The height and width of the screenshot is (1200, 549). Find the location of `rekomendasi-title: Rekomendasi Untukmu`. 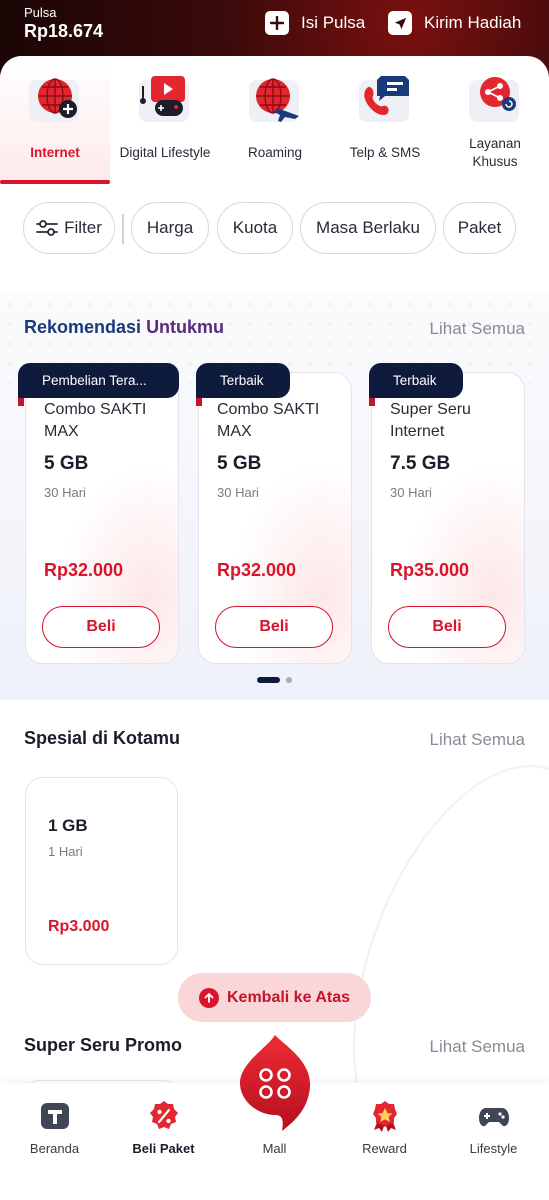

rekomendasi-title: Rekomendasi Untukmu is located at coordinates (124, 327).